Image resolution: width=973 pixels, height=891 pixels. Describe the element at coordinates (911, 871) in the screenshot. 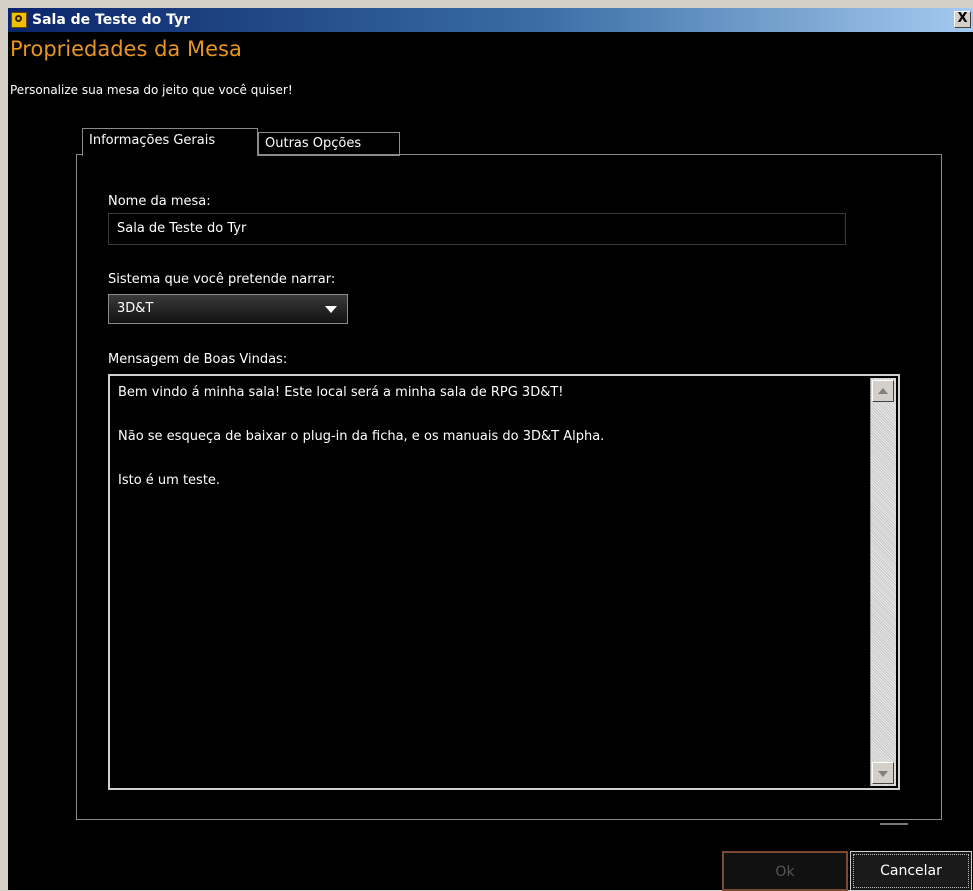

I see `cancel-button: Cancelar` at that location.